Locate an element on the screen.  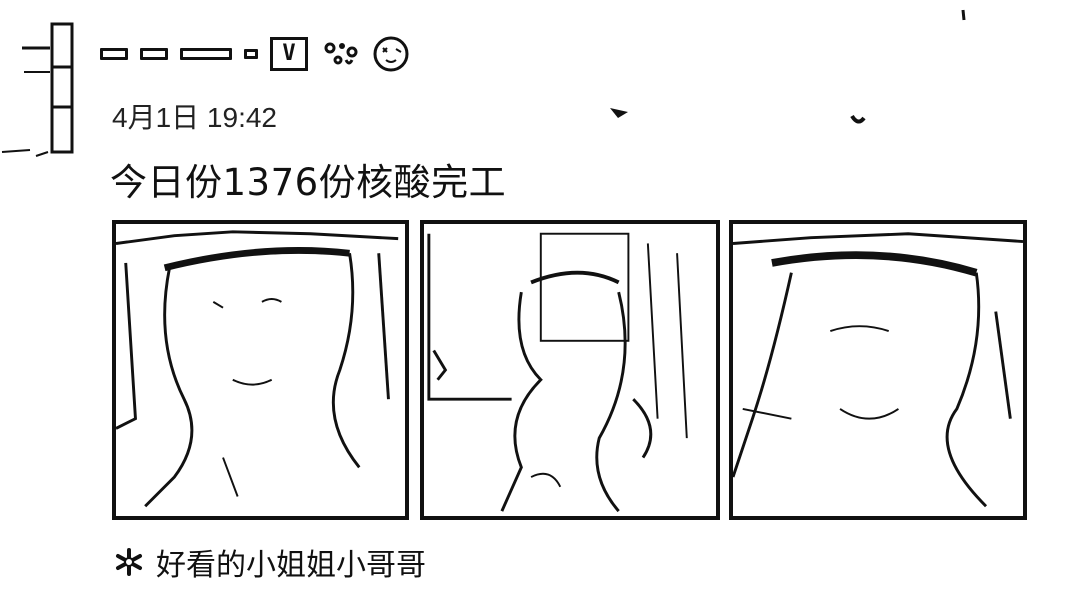
post-text: 今日份1376份核酸完工 is located at coordinates (308, 182).